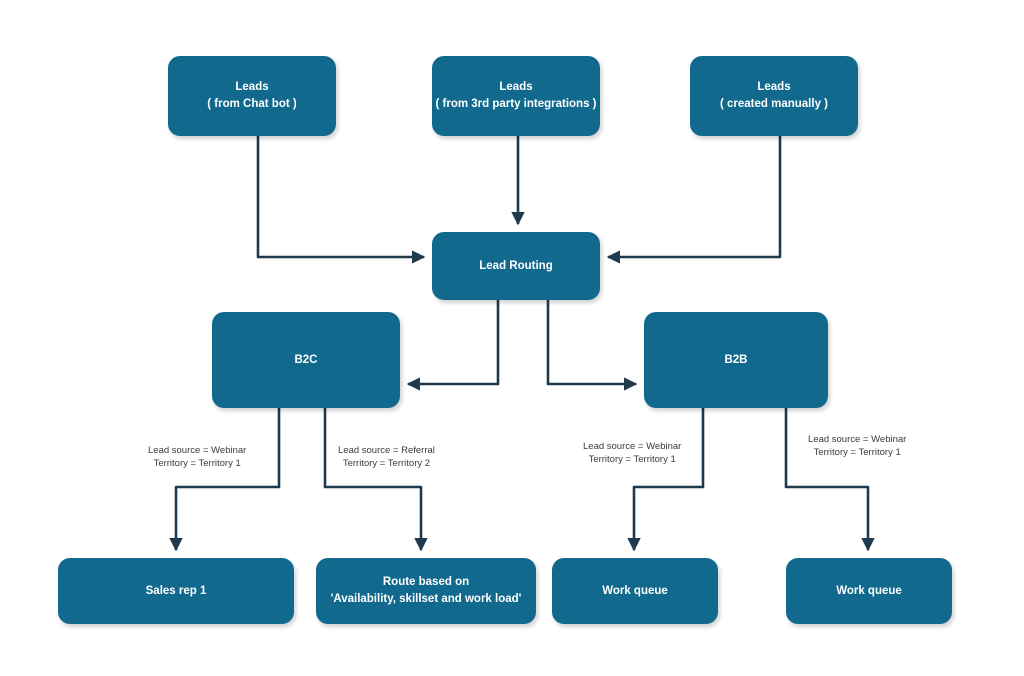 This screenshot has height=676, width=1024. I want to click on node-label: B2B, so click(735, 360).